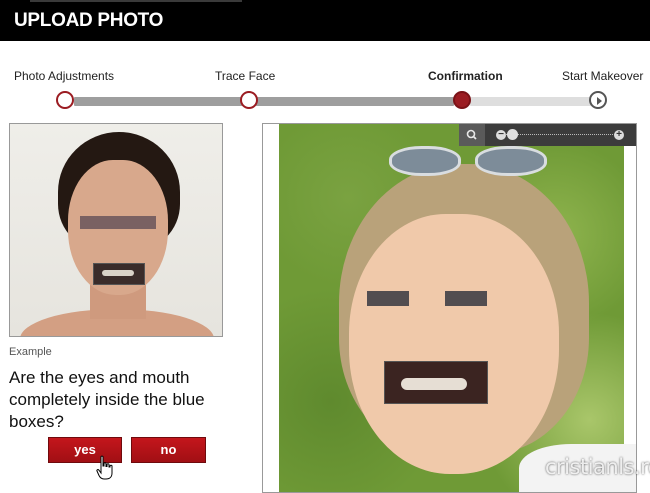 This screenshot has height=493, width=650. I want to click on page-title: UPLOAD PHOTO, so click(89, 20).